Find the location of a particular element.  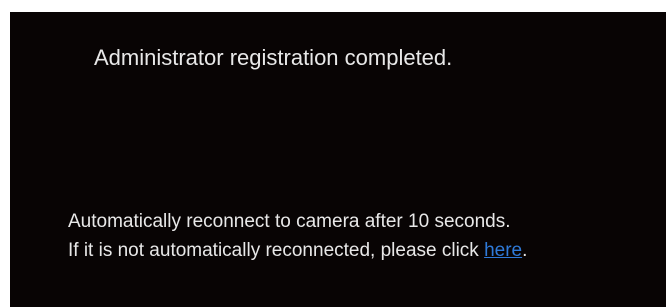

manual-reconnect-period: . is located at coordinates (525, 250).